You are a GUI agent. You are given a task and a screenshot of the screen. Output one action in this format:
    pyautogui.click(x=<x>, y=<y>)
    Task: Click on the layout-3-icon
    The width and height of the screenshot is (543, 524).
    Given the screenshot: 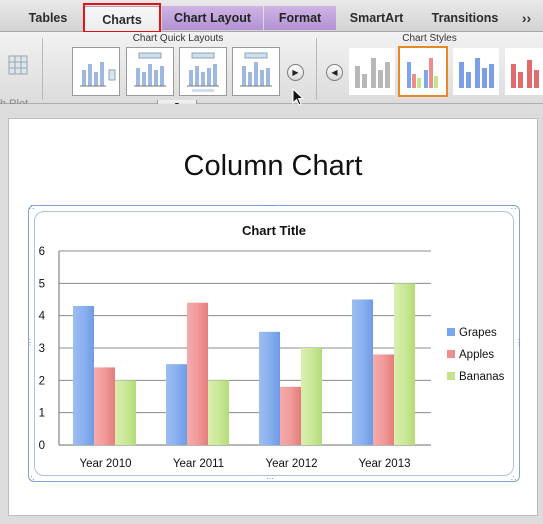 What is the action you would take?
    pyautogui.click(x=203, y=72)
    